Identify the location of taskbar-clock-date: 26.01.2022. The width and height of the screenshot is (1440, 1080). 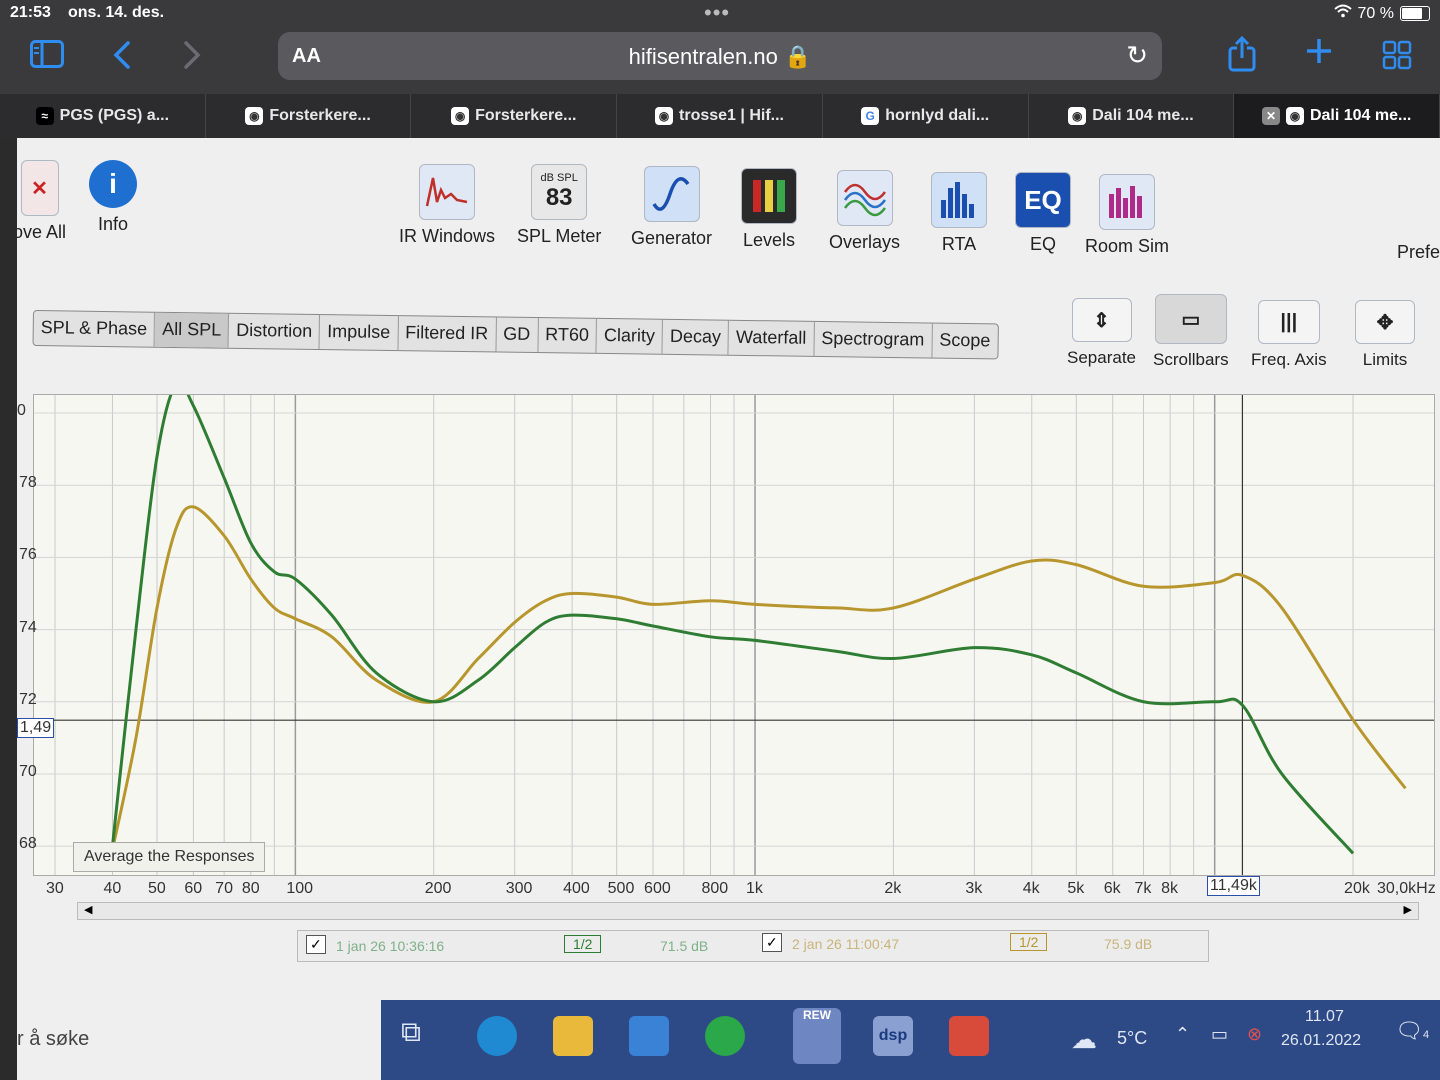
(1321, 1041).